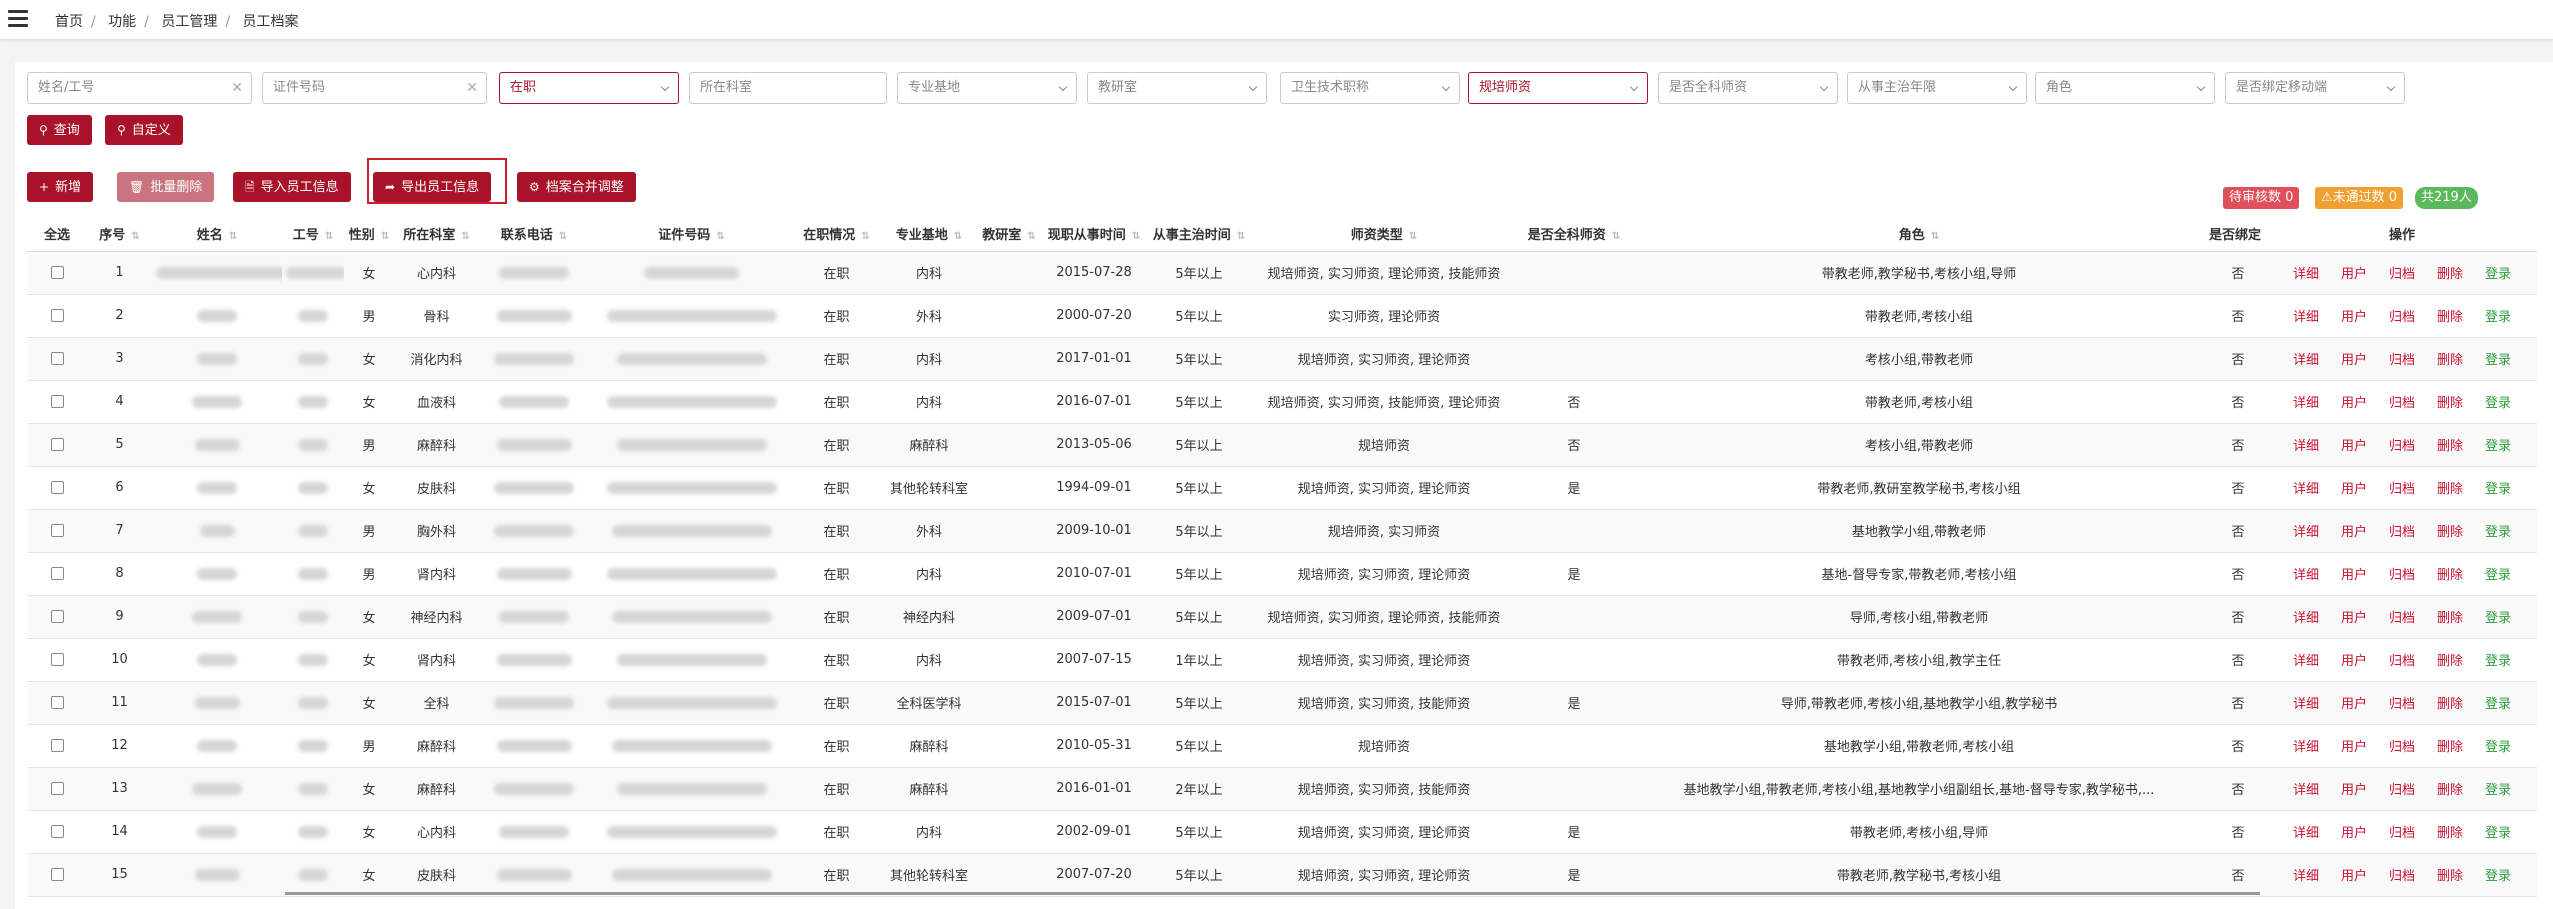  I want to click on clear-icon: ✕, so click(472, 88).